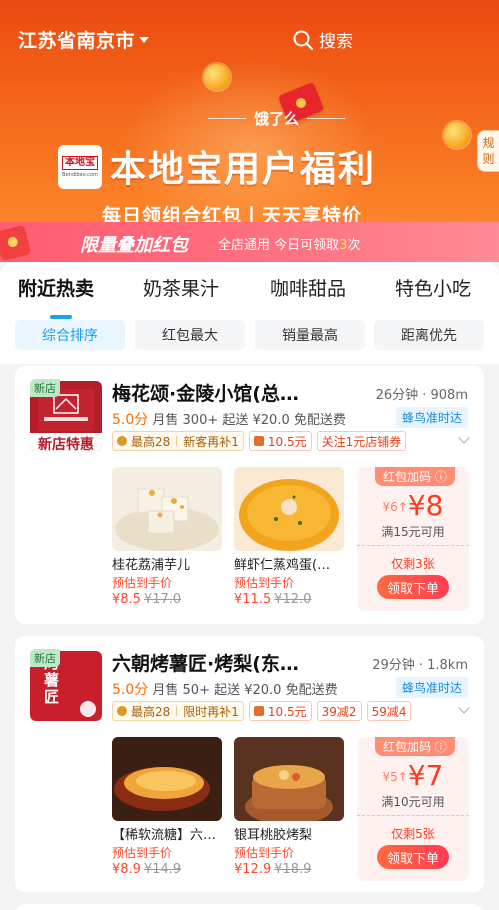  I want to click on promo-text: 限时再补1, so click(211, 711).